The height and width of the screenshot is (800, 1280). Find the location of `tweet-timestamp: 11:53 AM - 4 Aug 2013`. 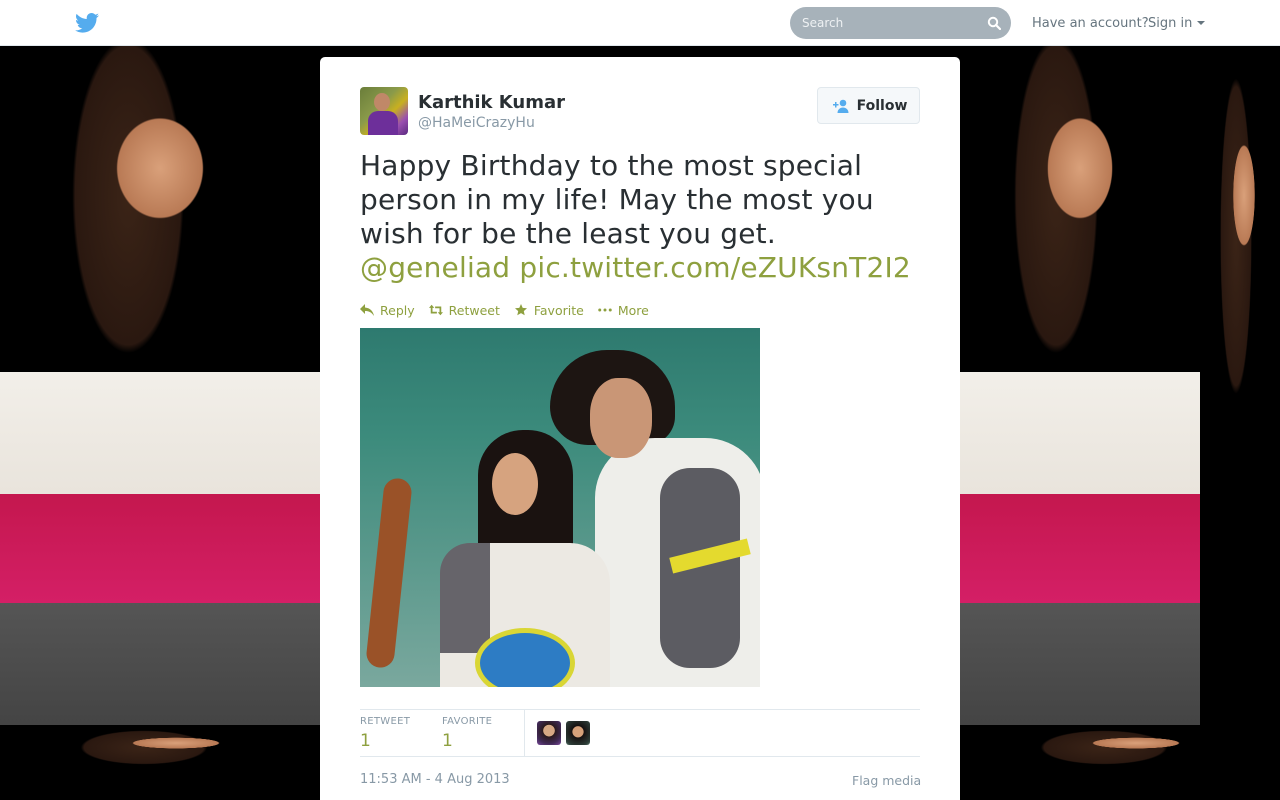

tweet-timestamp: 11:53 AM - 4 Aug 2013 is located at coordinates (435, 779).